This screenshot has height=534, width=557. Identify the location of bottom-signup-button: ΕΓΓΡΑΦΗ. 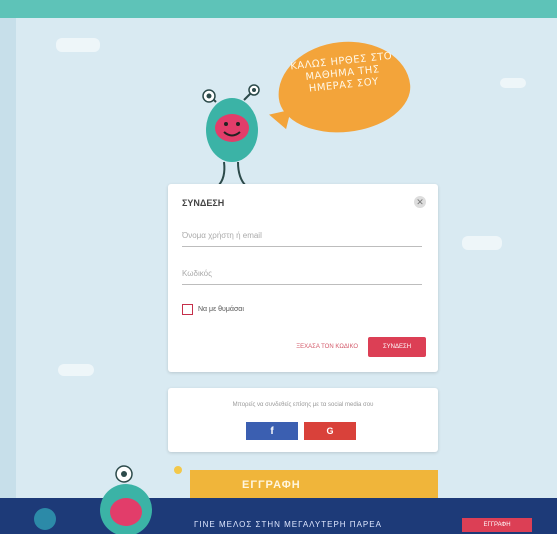
(497, 525).